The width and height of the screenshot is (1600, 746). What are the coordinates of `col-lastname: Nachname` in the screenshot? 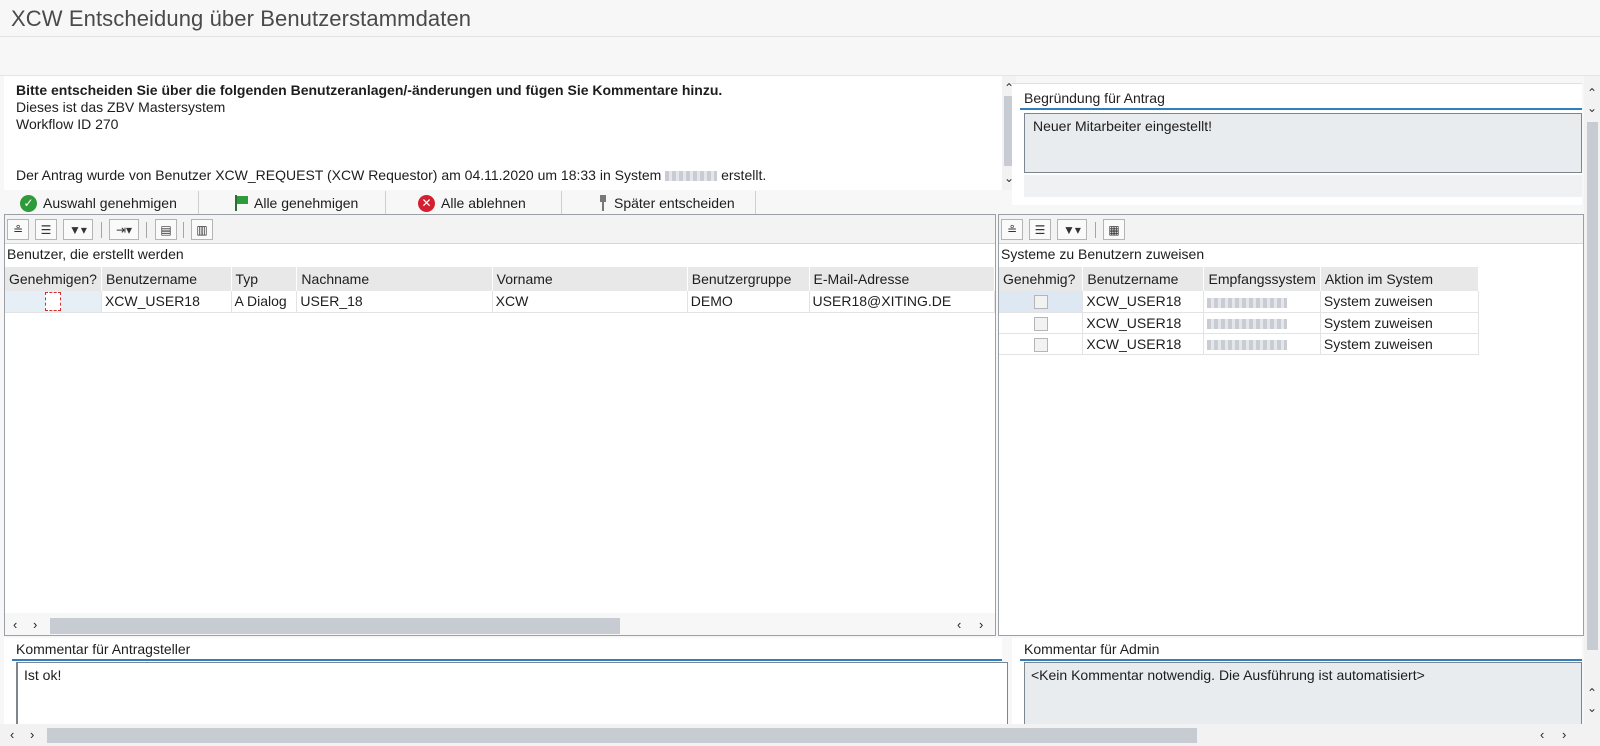 It's located at (394, 279).